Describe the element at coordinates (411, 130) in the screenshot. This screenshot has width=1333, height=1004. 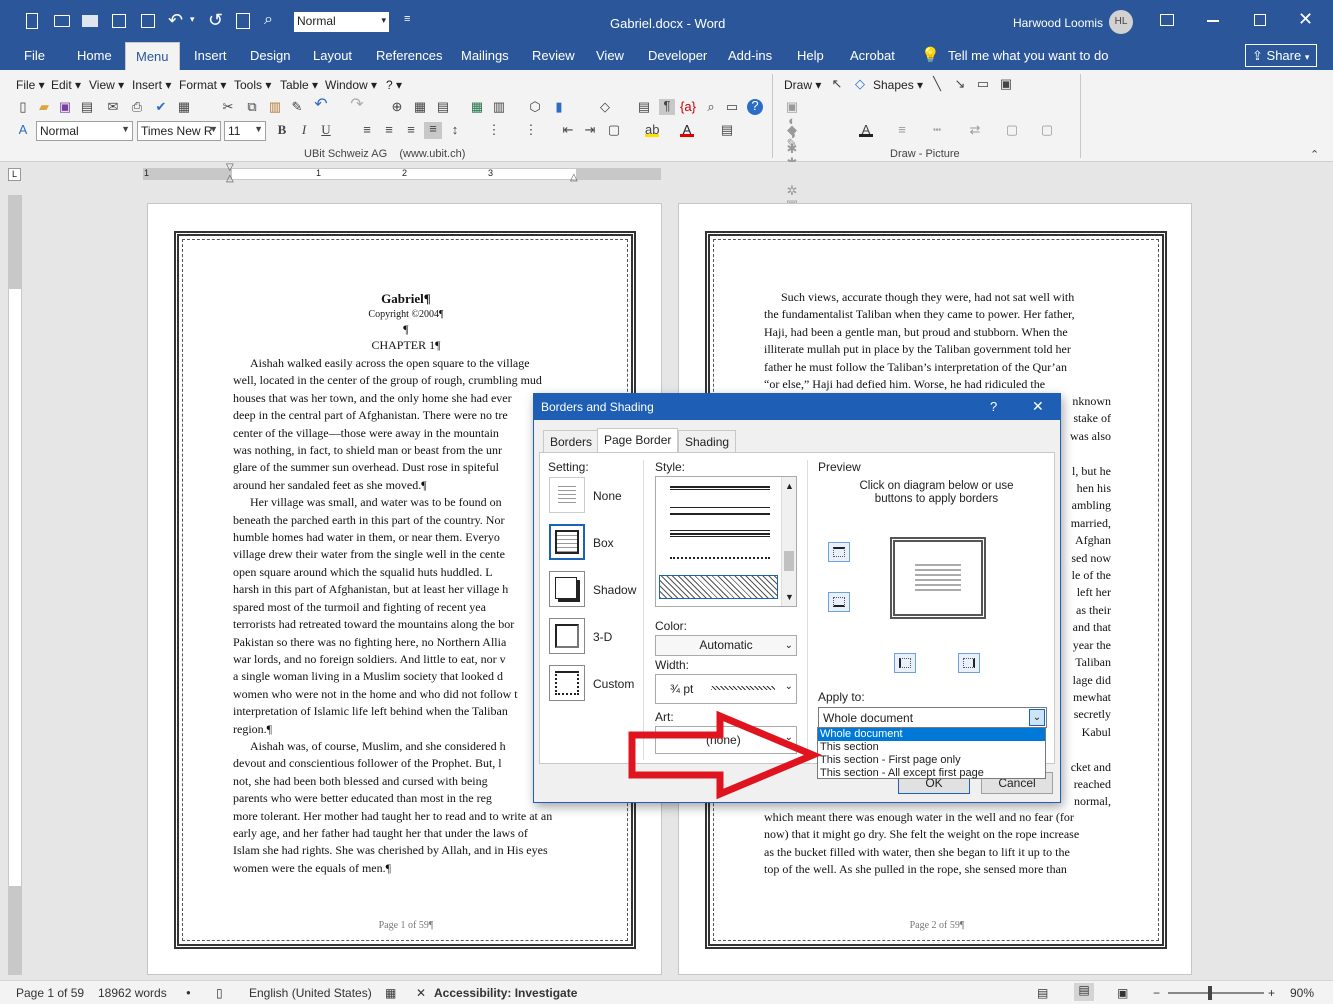
I see `align-right-icon: ≡` at that location.